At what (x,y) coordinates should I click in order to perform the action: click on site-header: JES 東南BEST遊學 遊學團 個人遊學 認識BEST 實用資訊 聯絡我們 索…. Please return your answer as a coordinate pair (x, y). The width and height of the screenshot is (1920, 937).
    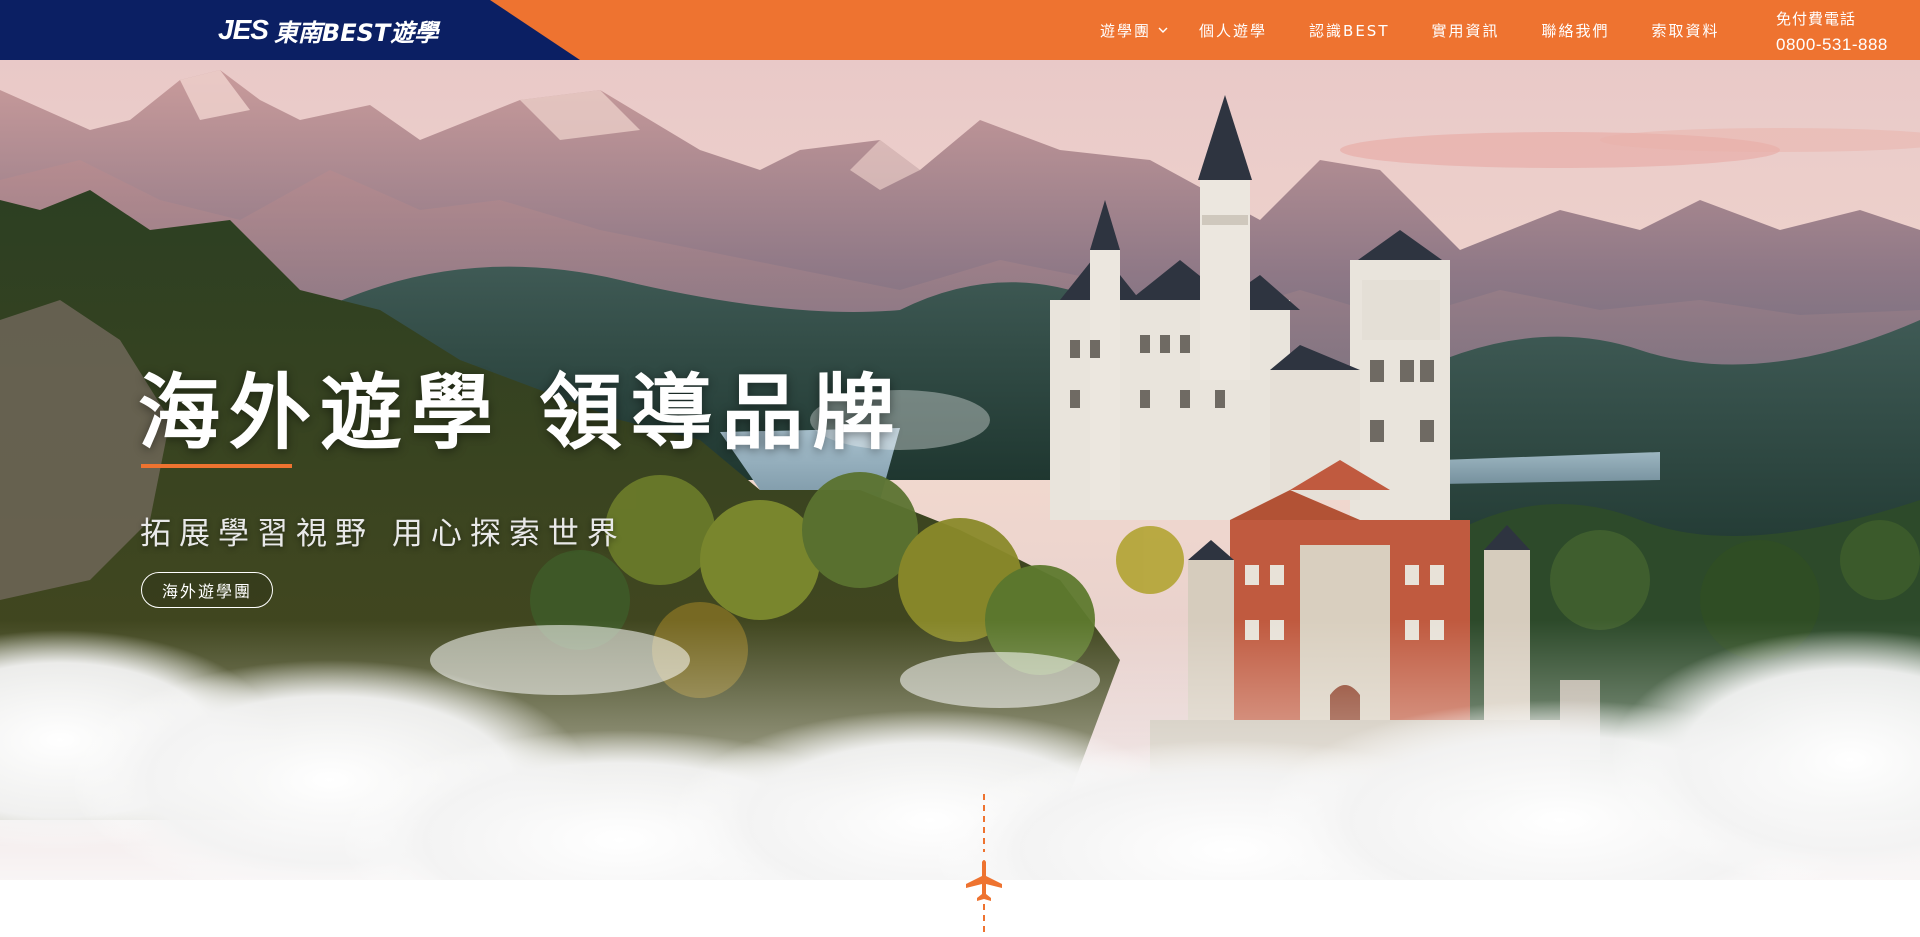
    Looking at the image, I should click on (960, 30).